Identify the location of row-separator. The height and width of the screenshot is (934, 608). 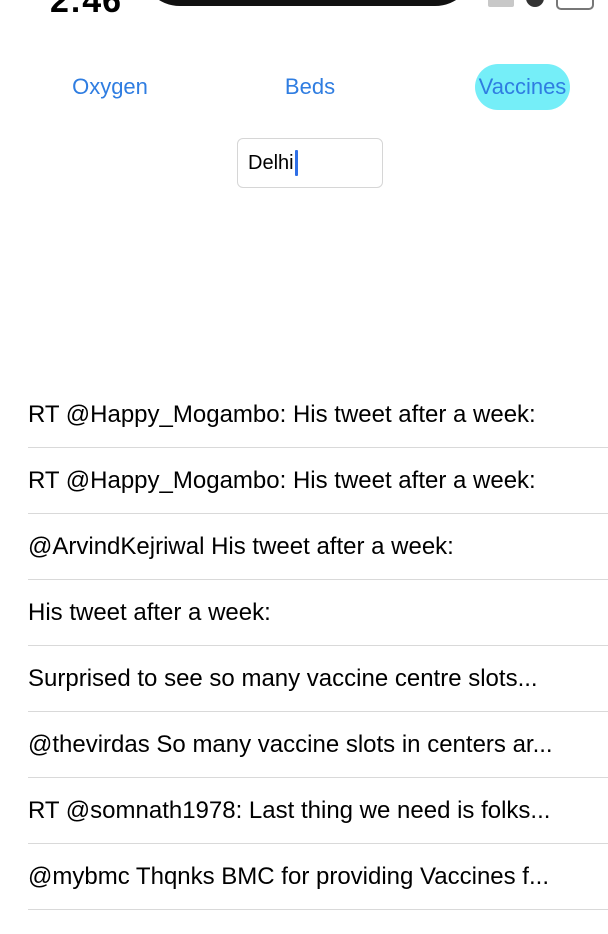
(318, 909).